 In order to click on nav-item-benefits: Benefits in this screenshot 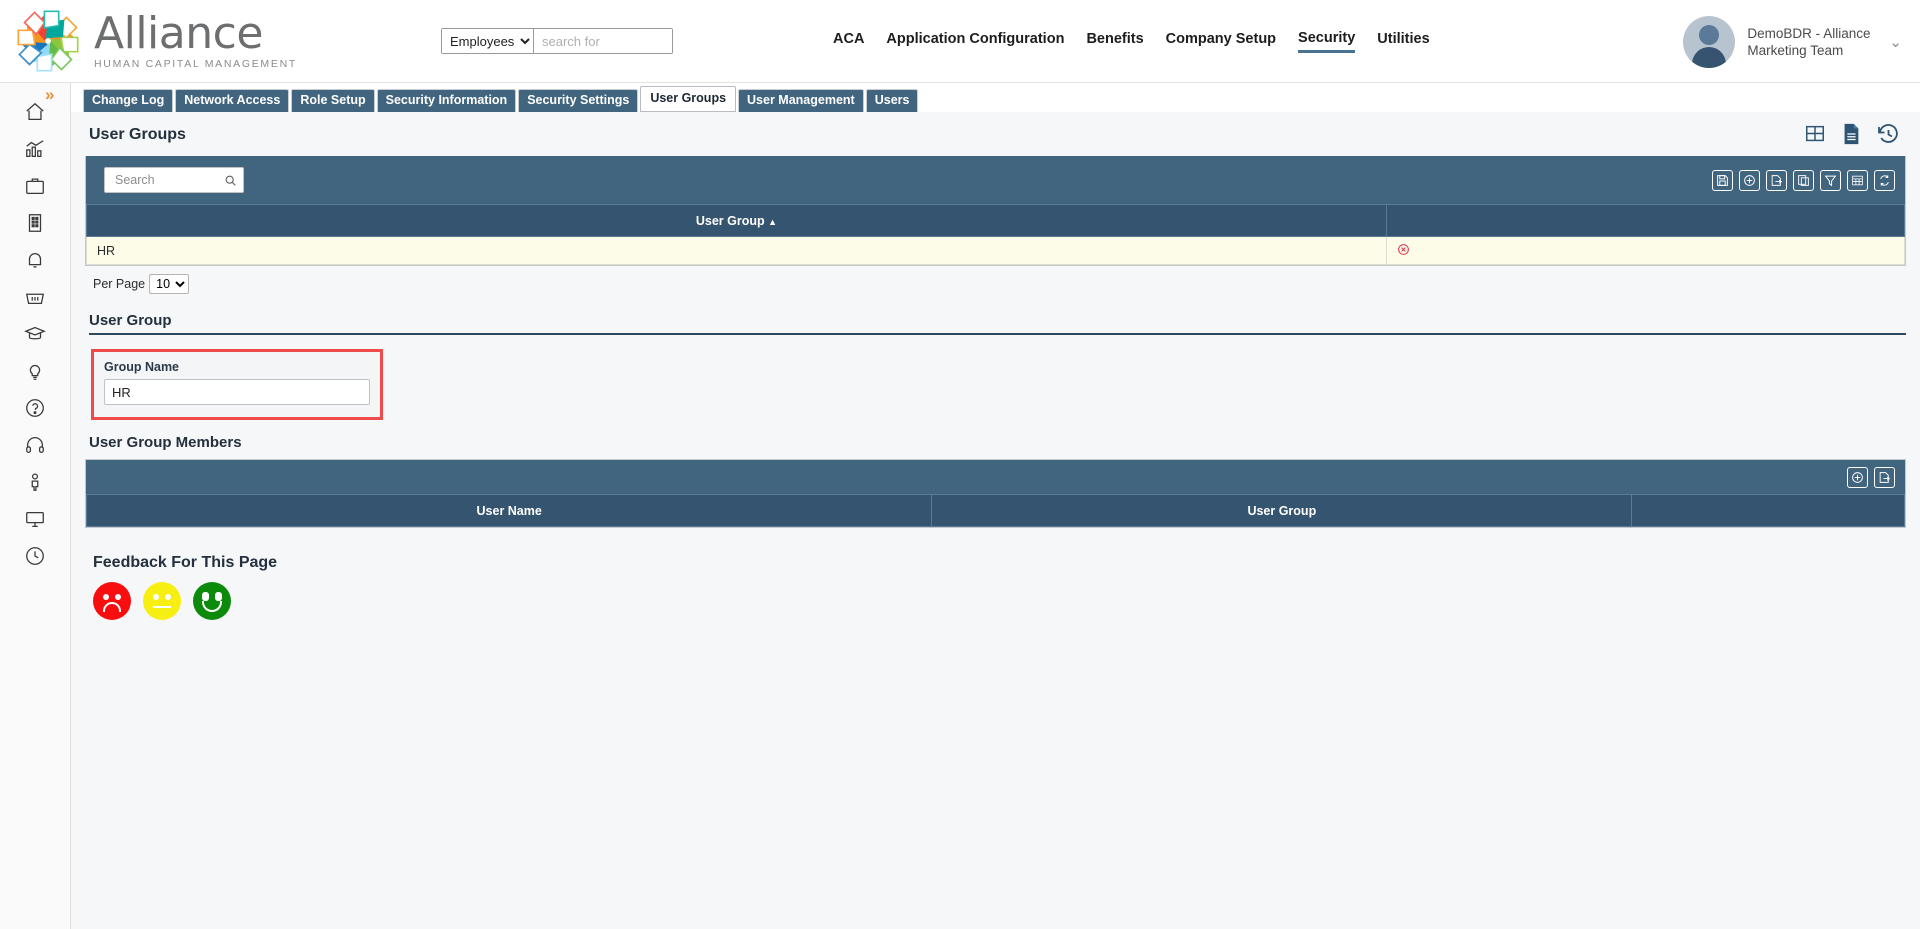, I will do `click(1114, 41)`.